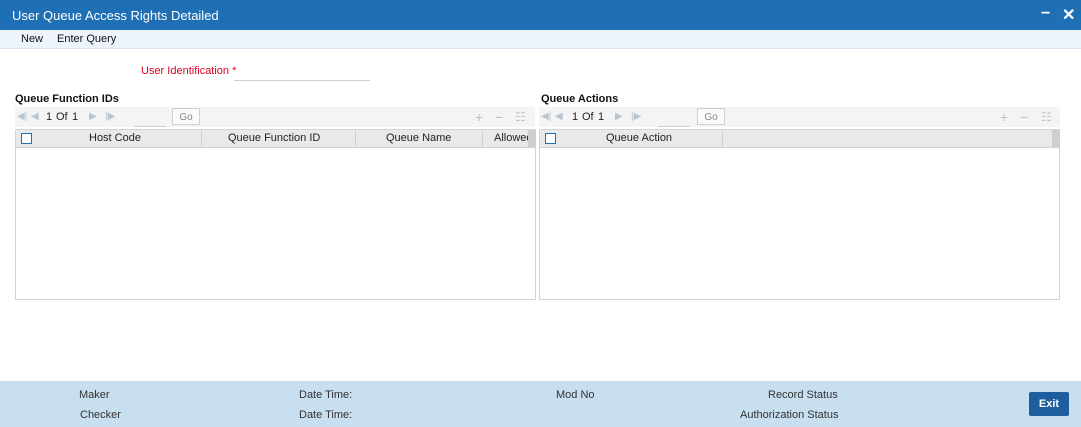 This screenshot has height=427, width=1081. I want to click on menu-enter-query: Enter Query, so click(86, 39).